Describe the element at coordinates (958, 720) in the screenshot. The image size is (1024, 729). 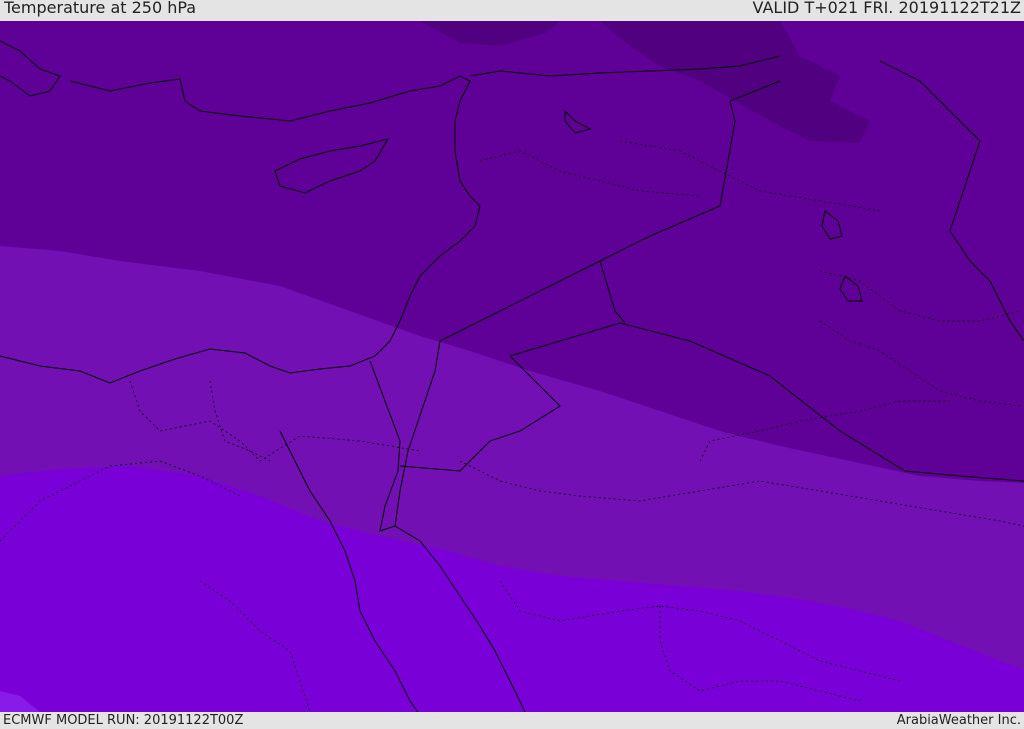
I see `credit-label: ArabiaWeather Inc.` at that location.